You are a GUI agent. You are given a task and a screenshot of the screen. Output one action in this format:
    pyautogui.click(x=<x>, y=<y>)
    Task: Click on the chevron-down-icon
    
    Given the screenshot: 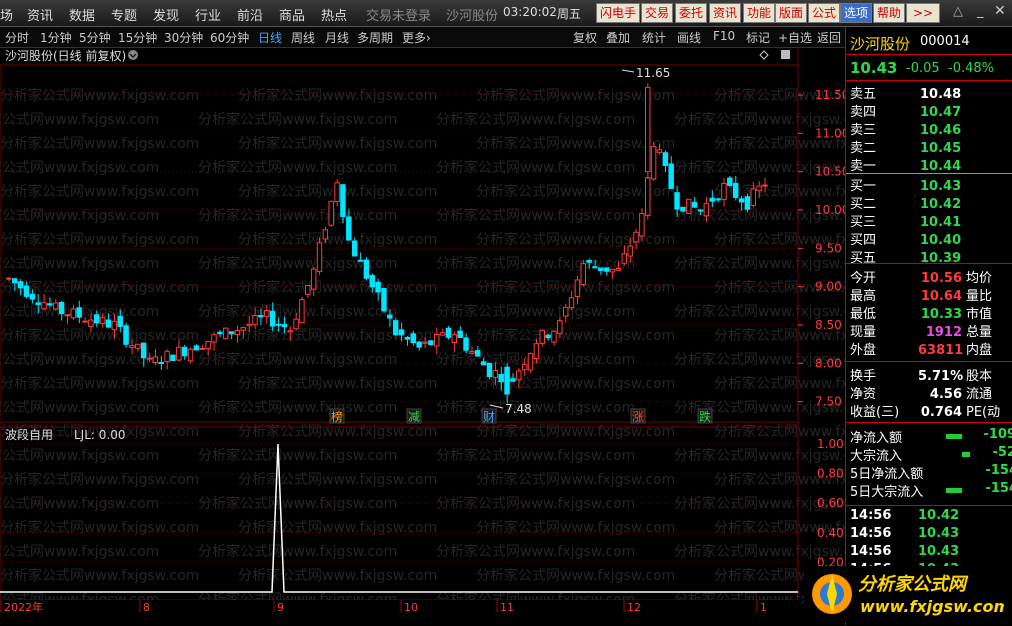 What is the action you would take?
    pyautogui.click(x=133, y=55)
    